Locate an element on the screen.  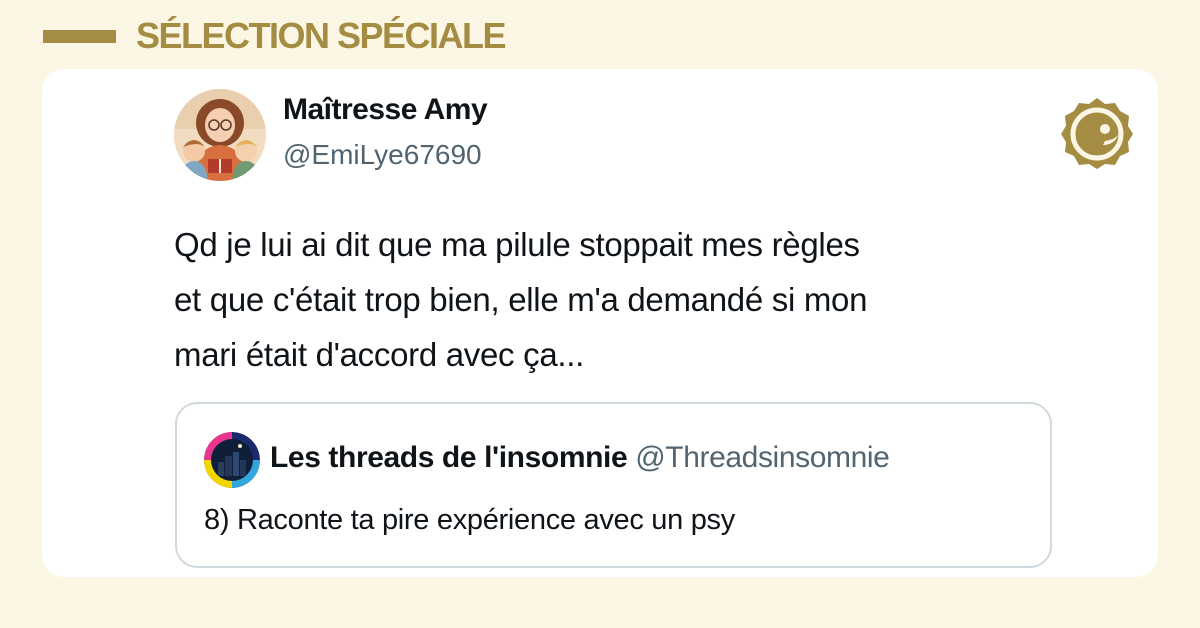
quote-author-handle: @Threadsinsomnie is located at coordinates (762, 457).